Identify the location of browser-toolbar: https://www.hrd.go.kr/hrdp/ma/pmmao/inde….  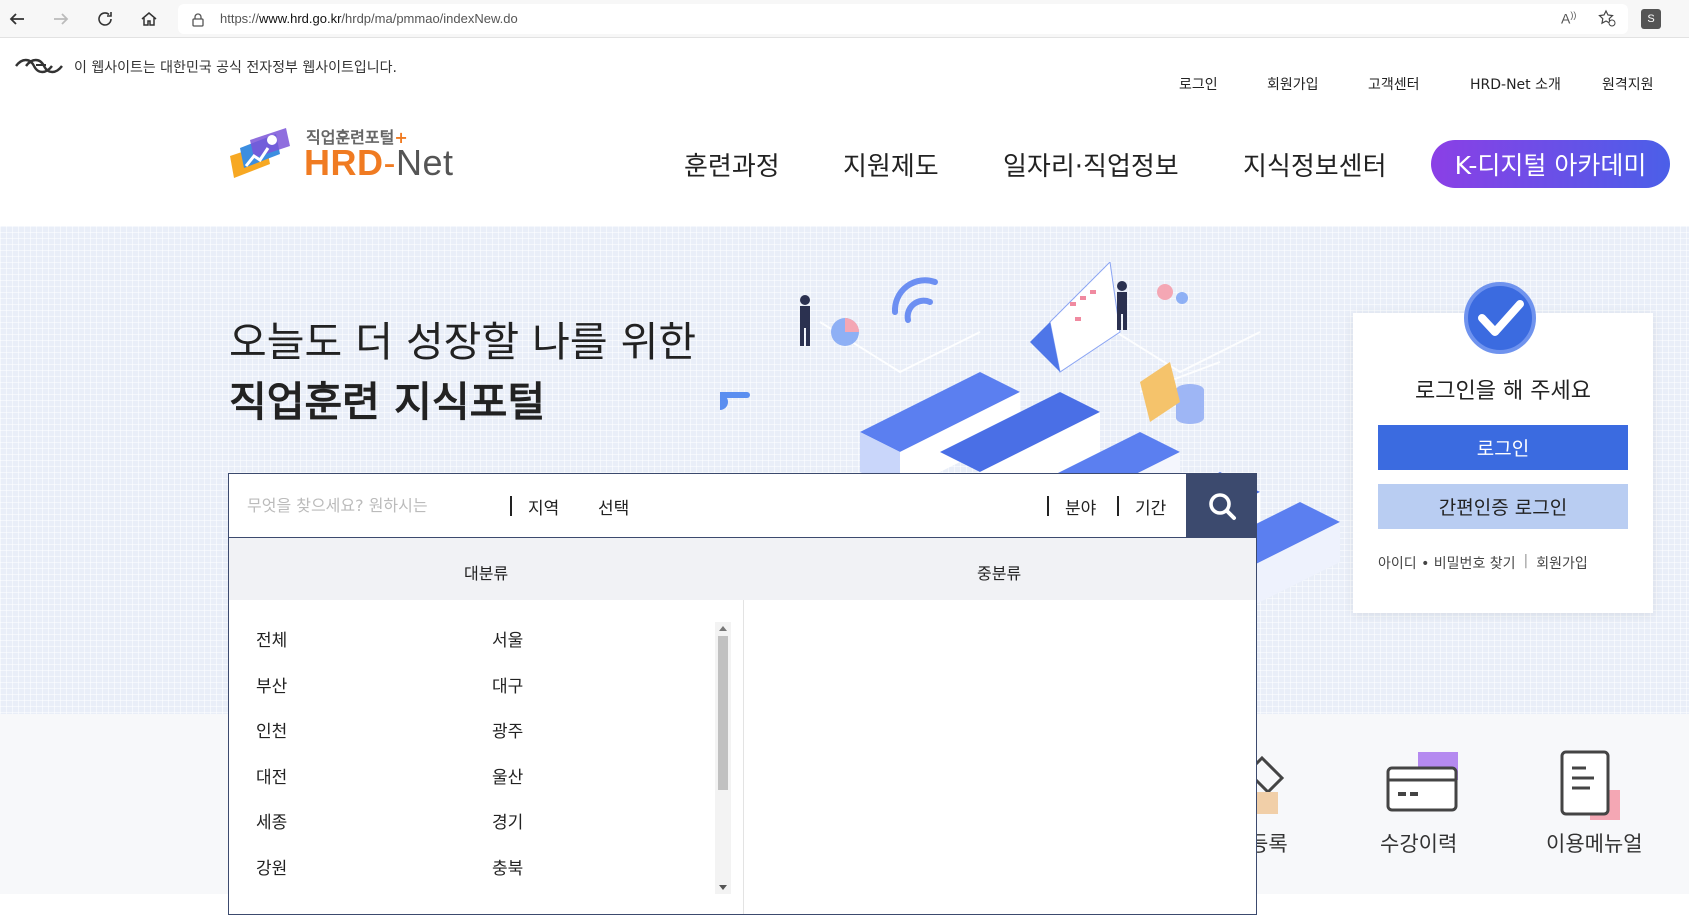
(844, 19).